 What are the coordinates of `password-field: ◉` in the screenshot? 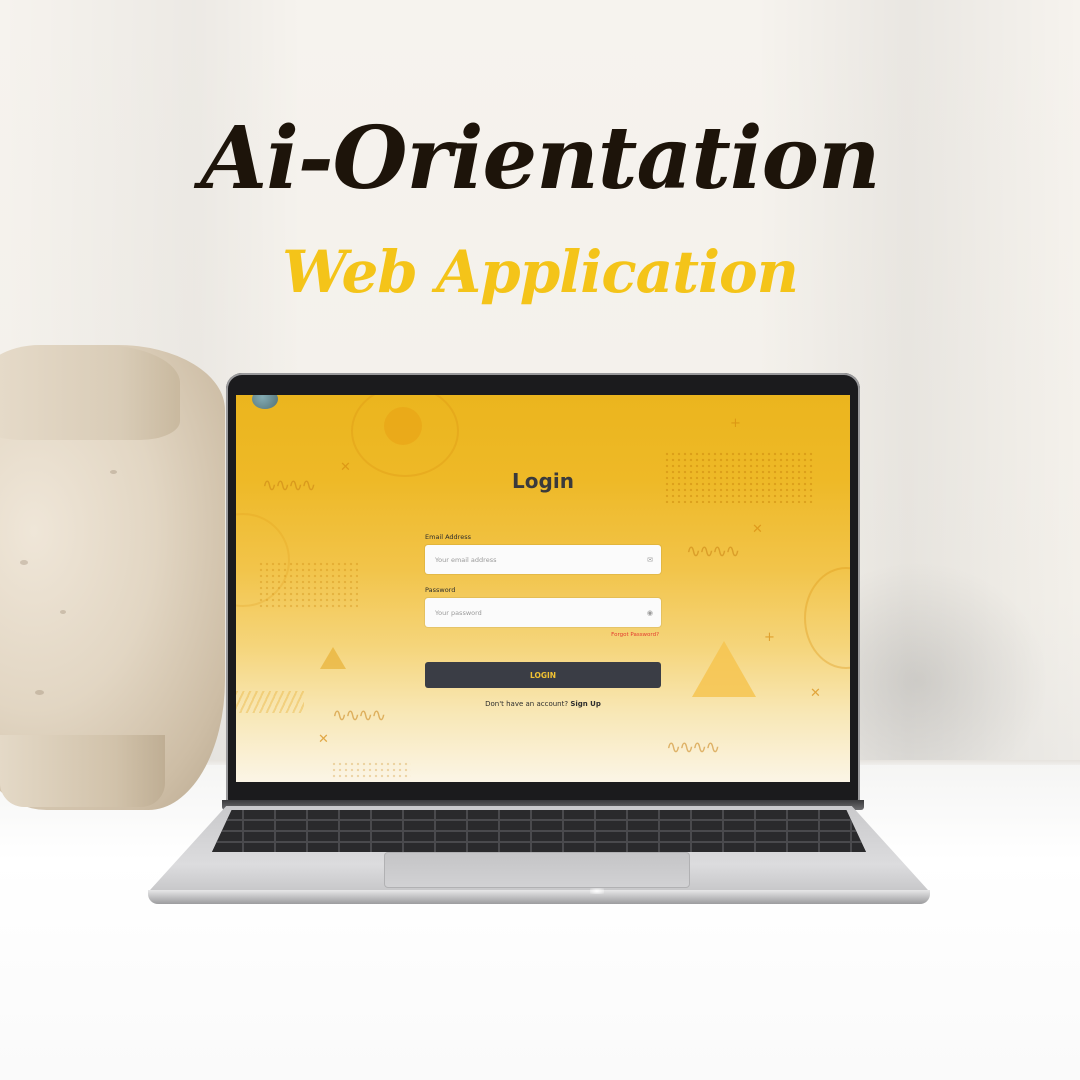 It's located at (543, 612).